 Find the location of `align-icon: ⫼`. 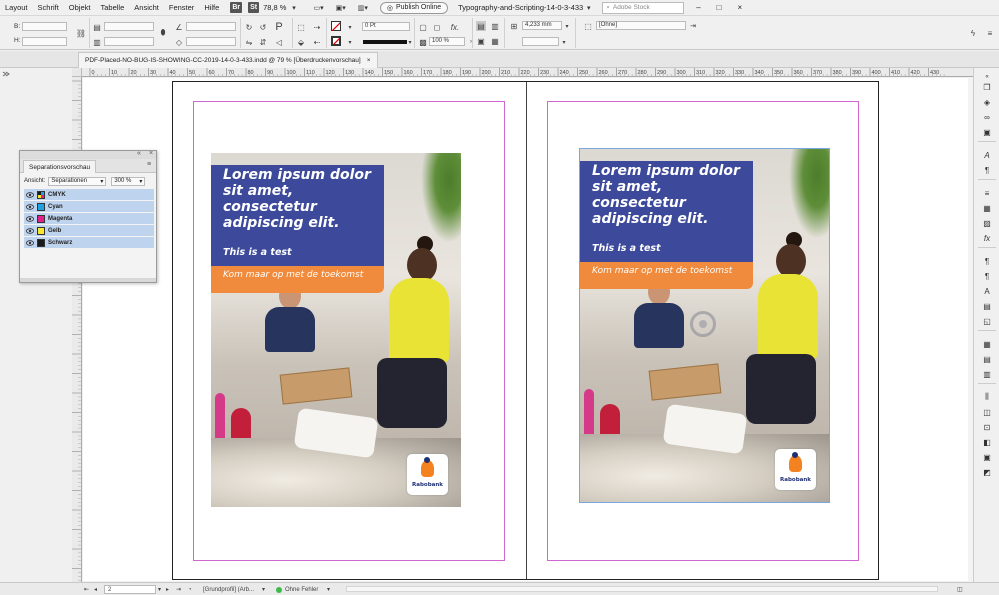

align-icon: ⫼ is located at coordinates (987, 397).